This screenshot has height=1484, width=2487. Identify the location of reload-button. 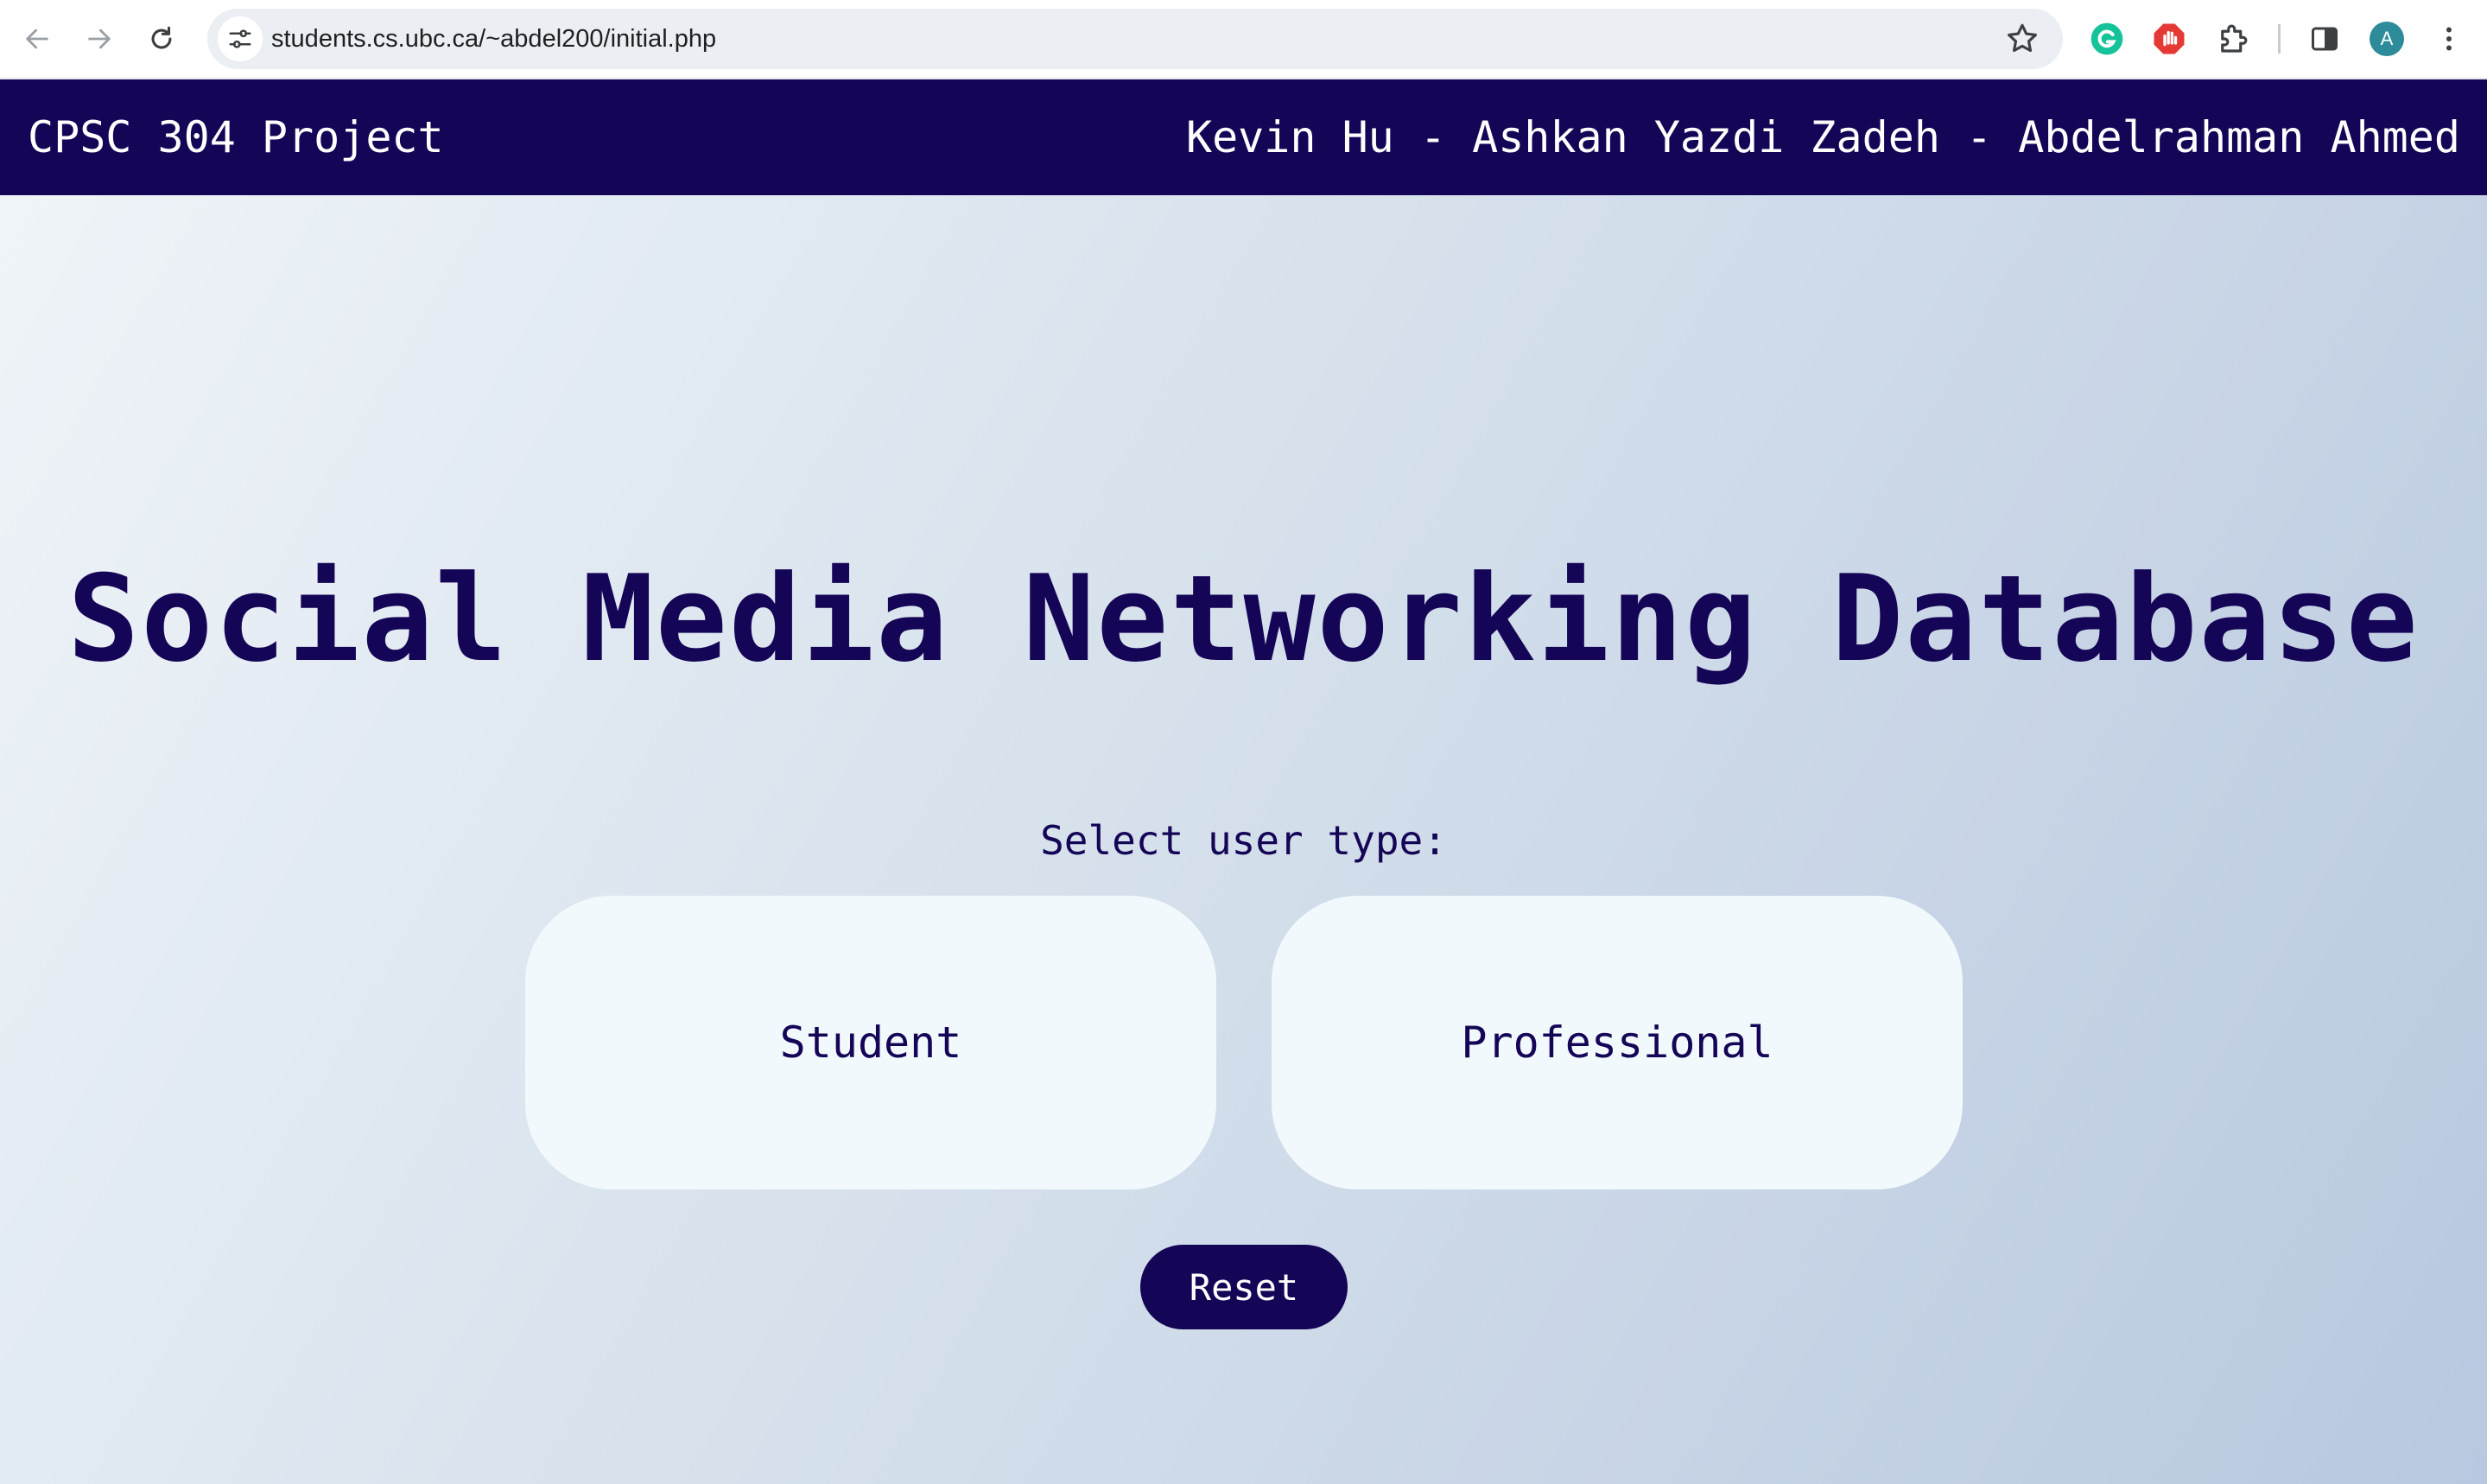
(162, 39).